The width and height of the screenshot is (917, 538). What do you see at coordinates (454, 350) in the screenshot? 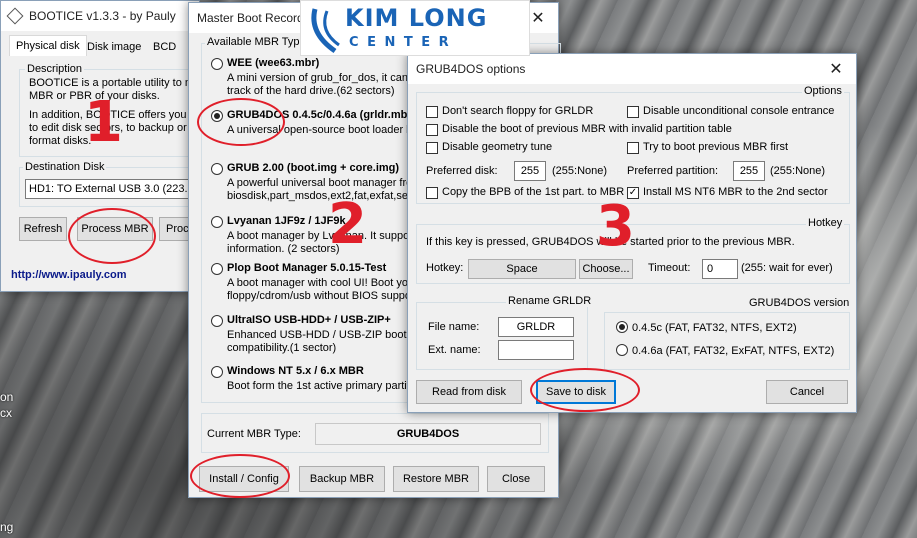
I see `ext-name-label: Ext. name:` at bounding box center [454, 350].